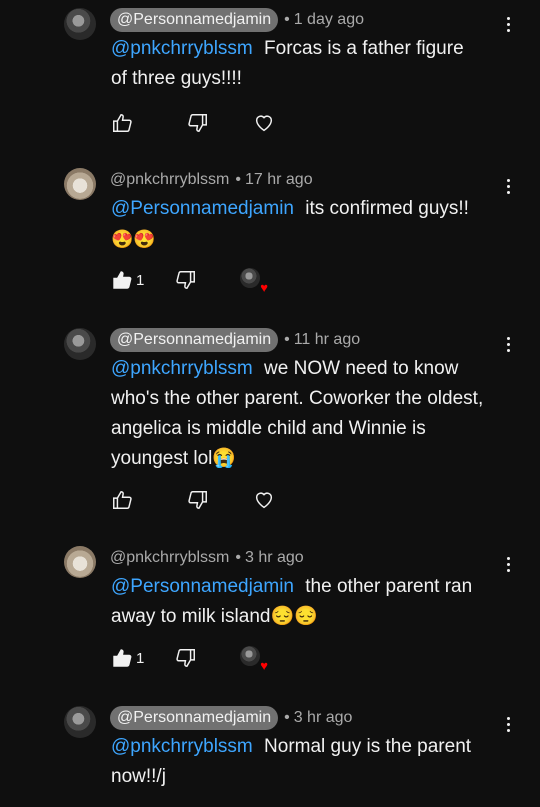 Image resolution: width=540 pixels, height=807 pixels. I want to click on comment-line: Forcas is a father figure, so click(364, 48).